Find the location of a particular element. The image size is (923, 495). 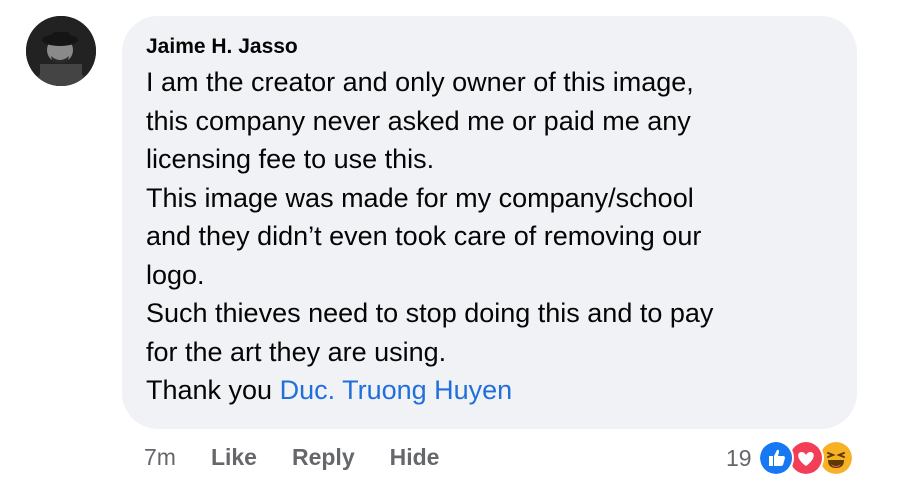

reaction-count: 19 is located at coordinates (739, 457).